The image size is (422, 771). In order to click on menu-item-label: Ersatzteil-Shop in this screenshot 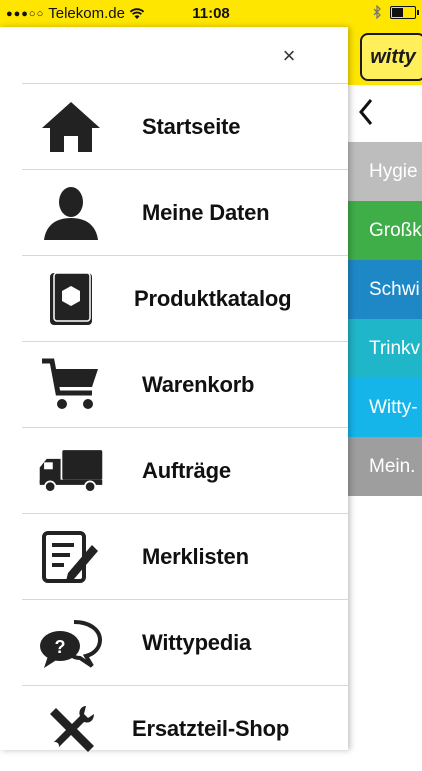, I will do `click(211, 728)`.